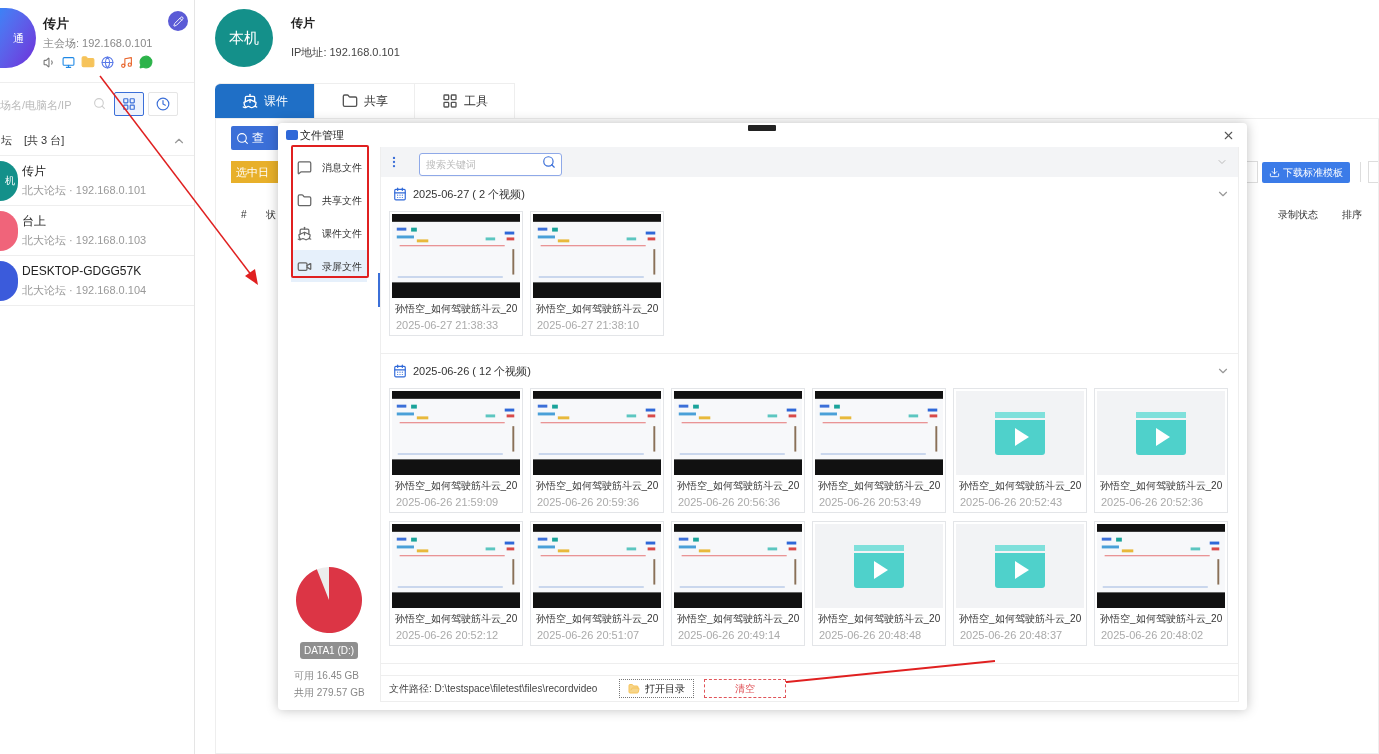 The image size is (1379, 754). I want to click on video-time: 2025-06-26 20:51:07, so click(588, 635).